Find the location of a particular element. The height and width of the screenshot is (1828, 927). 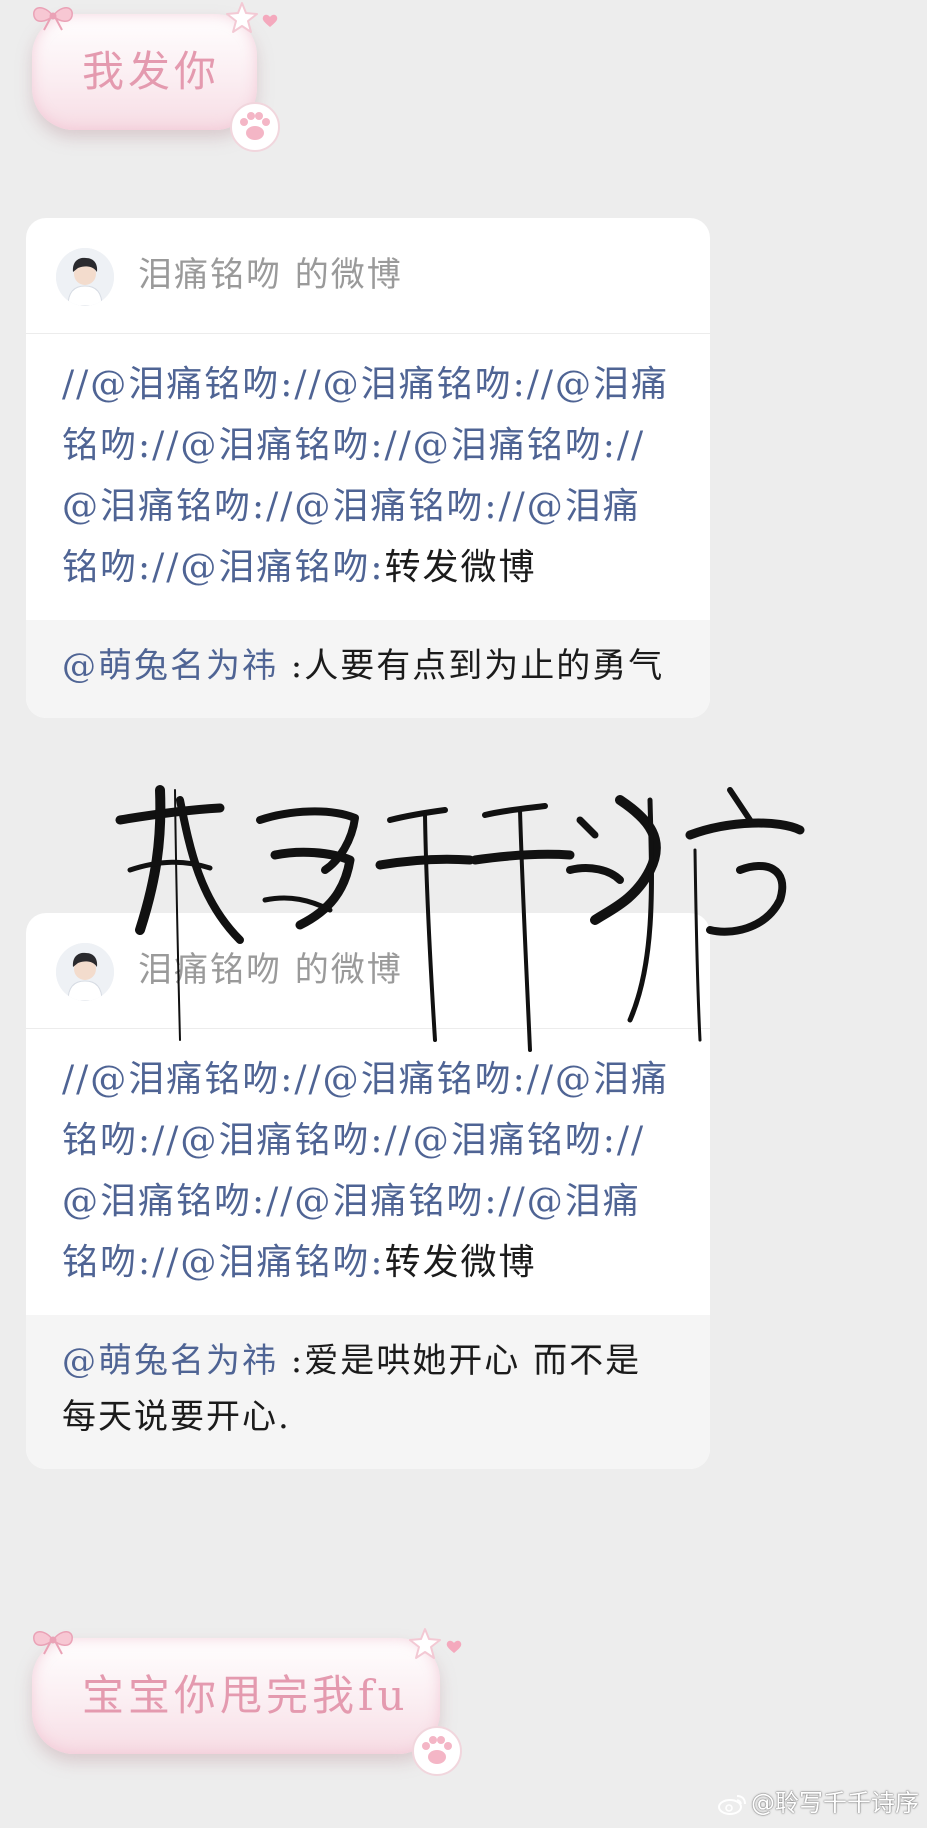

sticker-bubble-bottom: 宝宝你甩完我fu is located at coordinates (236, 1696).